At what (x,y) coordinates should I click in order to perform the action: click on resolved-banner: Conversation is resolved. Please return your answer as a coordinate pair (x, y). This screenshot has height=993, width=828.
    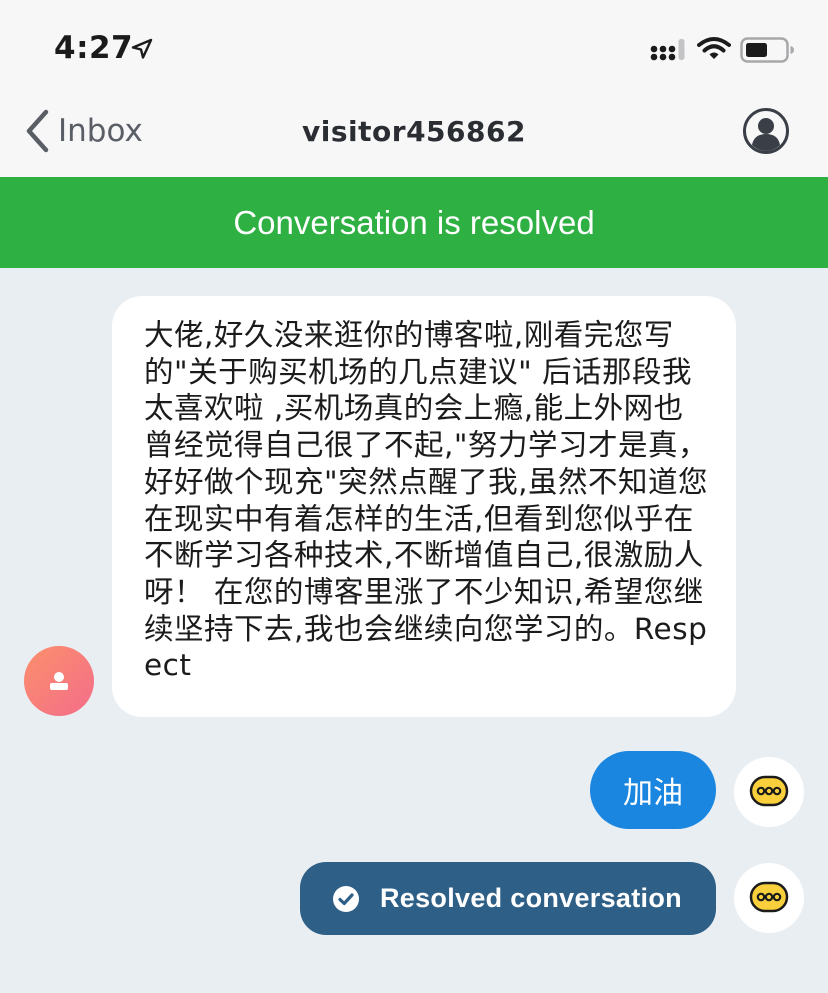
    Looking at the image, I should click on (414, 222).